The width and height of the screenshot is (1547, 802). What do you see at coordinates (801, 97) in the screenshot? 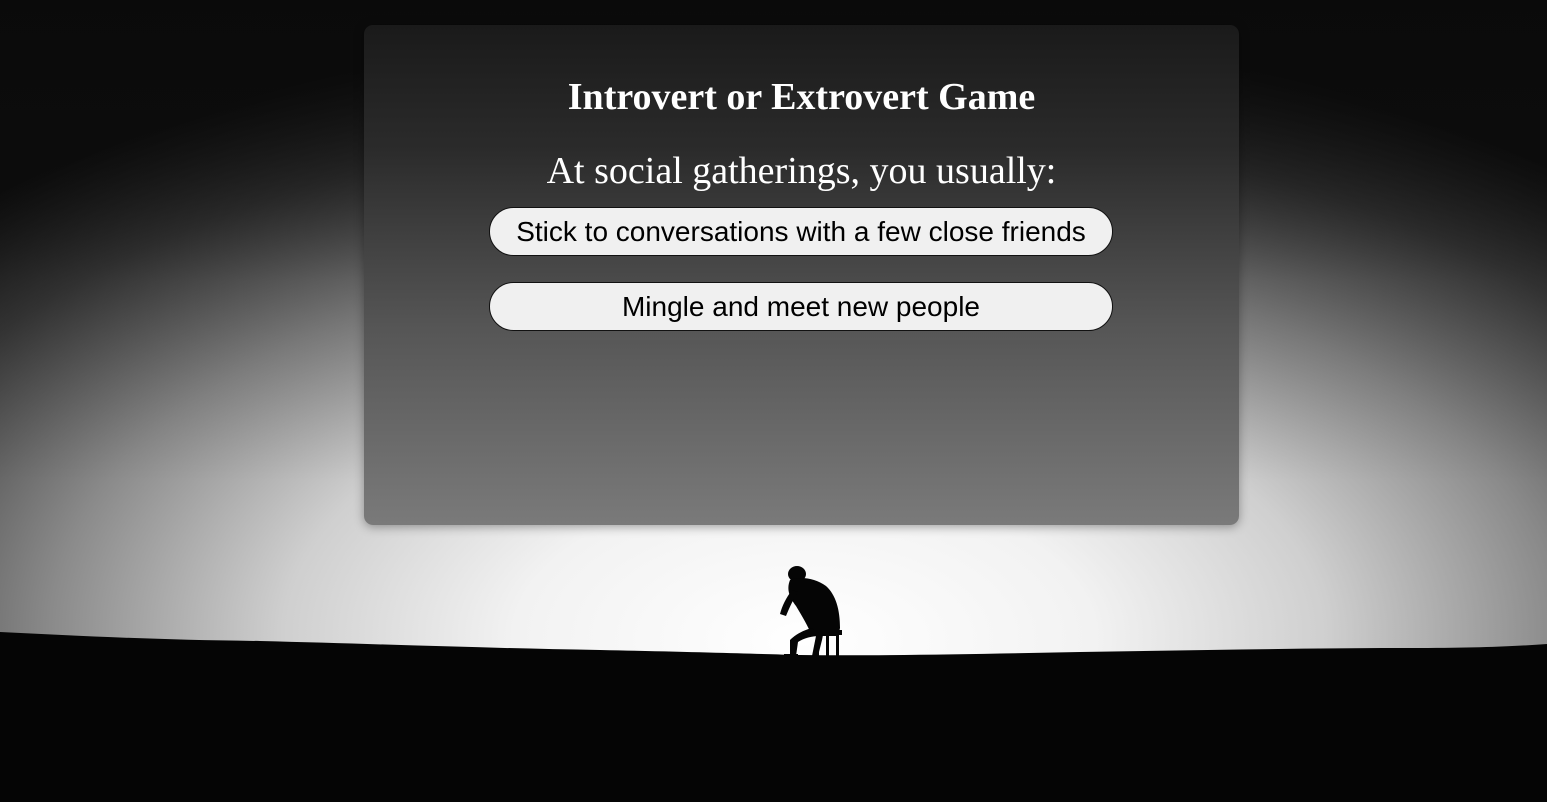
I see `game-title: Introvert or Extrovert Game` at bounding box center [801, 97].